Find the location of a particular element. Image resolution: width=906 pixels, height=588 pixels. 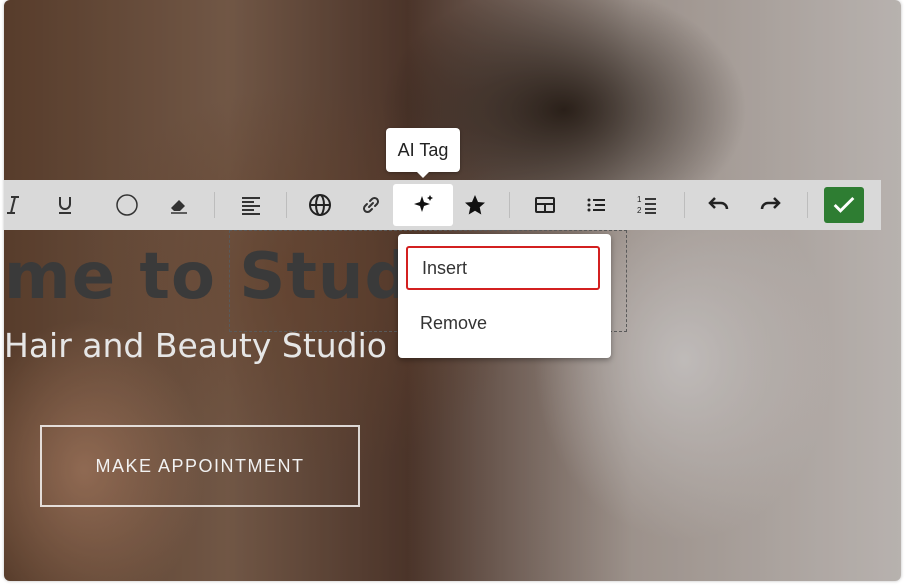

language-button is located at coordinates (320, 205).